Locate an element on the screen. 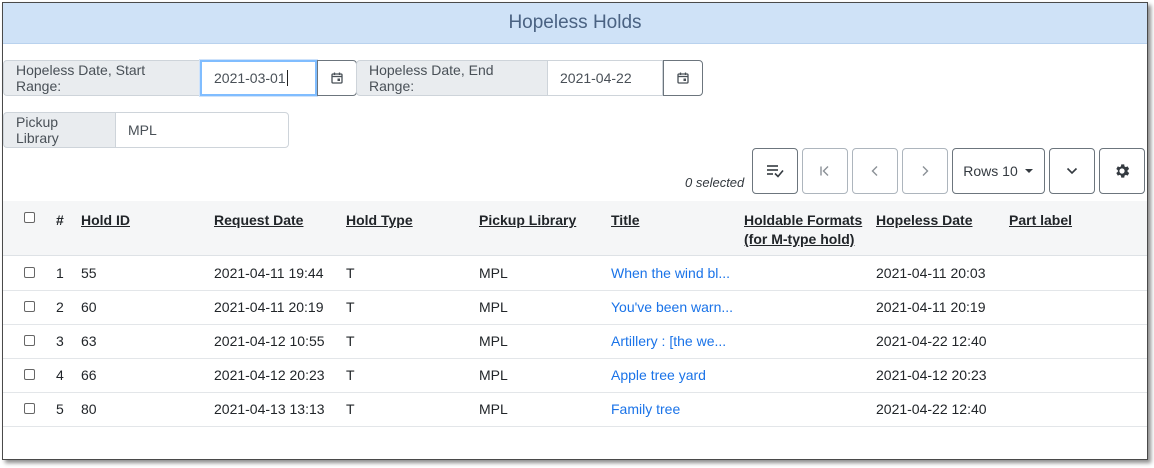 The width and height of the screenshot is (1154, 468). expand-rows-button is located at coordinates (1072, 171).